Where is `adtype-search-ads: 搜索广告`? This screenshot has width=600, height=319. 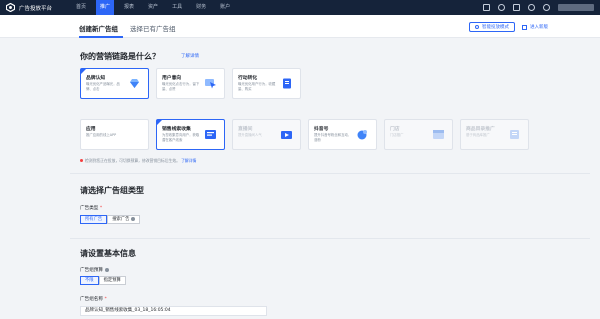
adtype-search-ads: 搜索广告 is located at coordinates (124, 219).